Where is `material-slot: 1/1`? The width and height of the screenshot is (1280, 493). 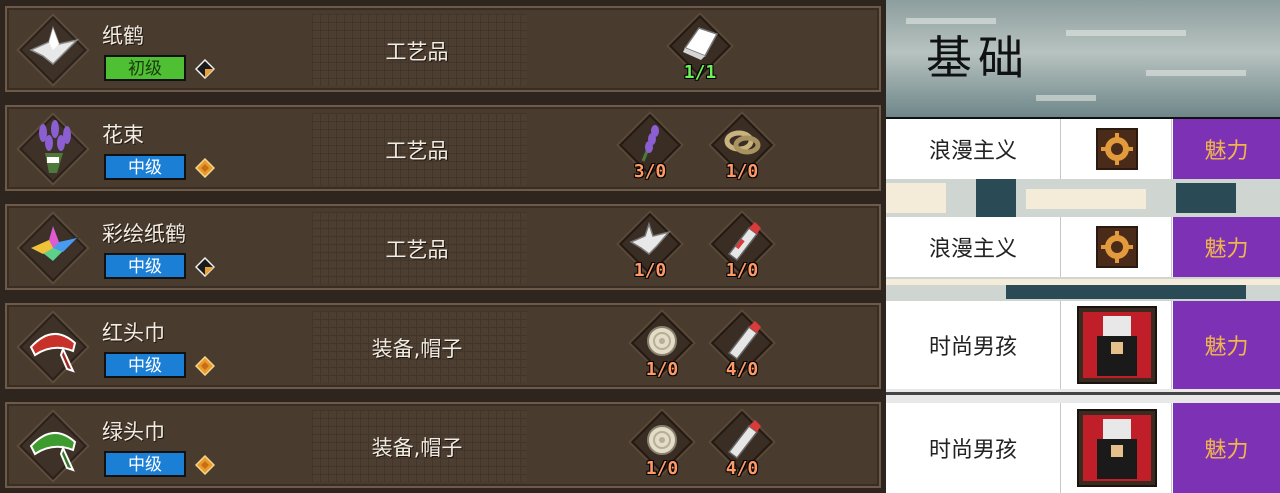 material-slot: 1/1 is located at coordinates (700, 50).